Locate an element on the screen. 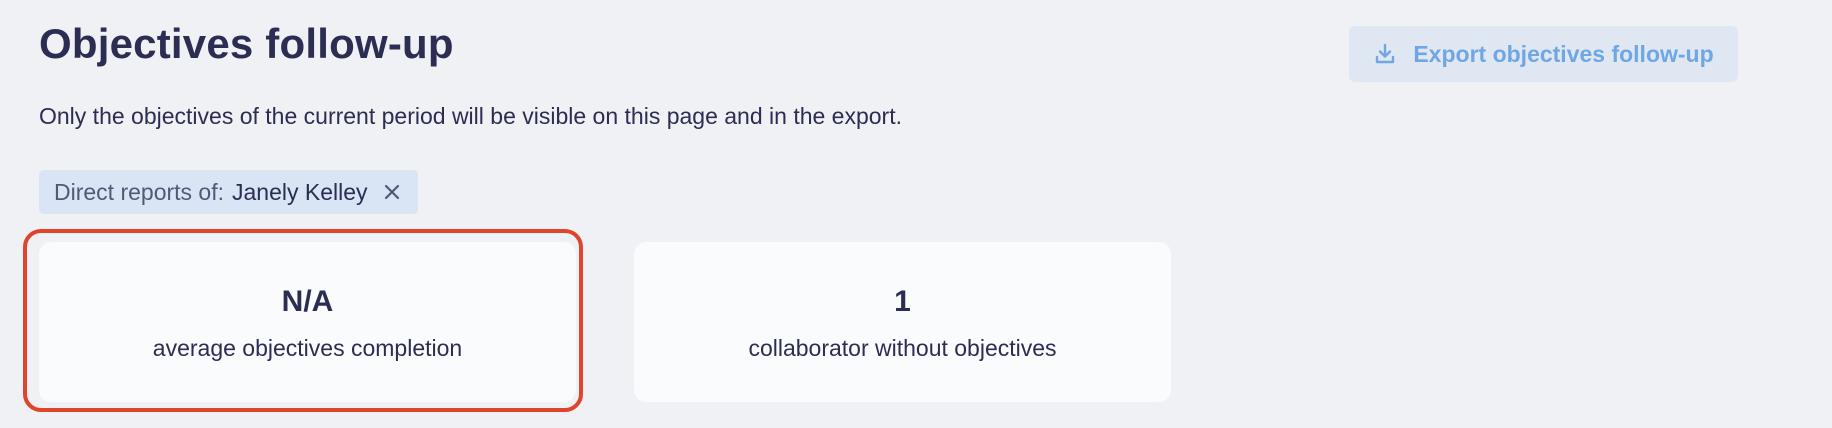 This screenshot has height=428, width=1832. export-objectives-button: Export objectives follow-up is located at coordinates (1543, 54).